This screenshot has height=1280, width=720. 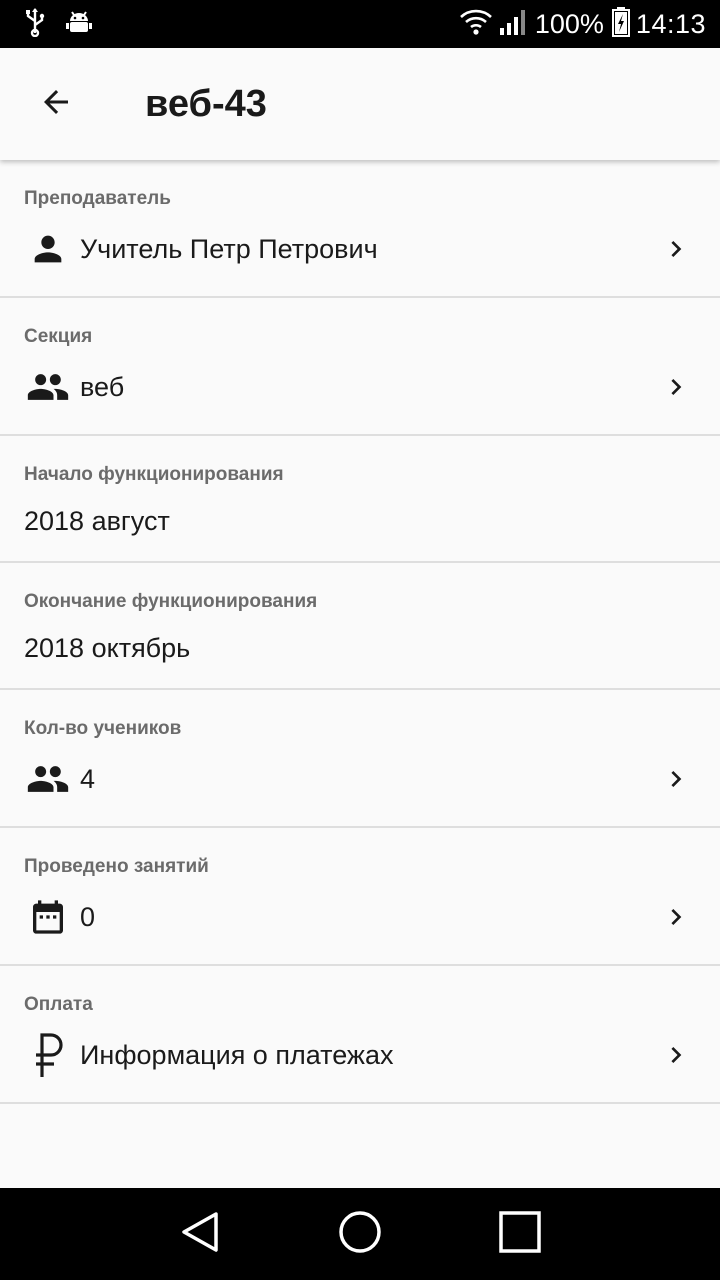 I want to click on back-triangle-icon, so click(x=200, y=1234).